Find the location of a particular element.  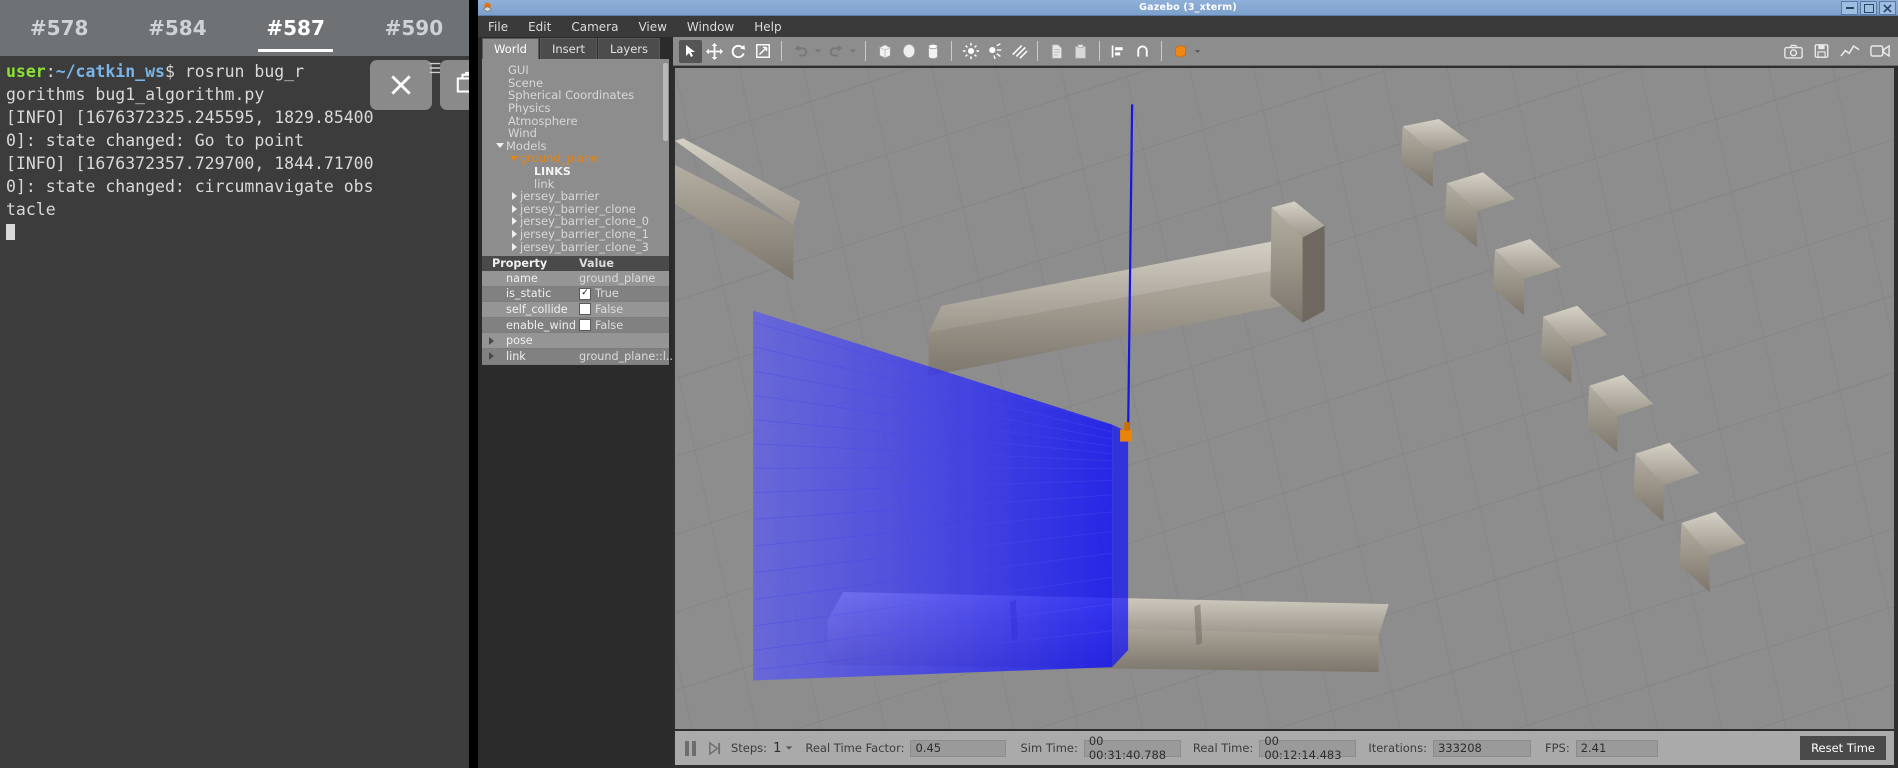

undo-button is located at coordinates (800, 51).